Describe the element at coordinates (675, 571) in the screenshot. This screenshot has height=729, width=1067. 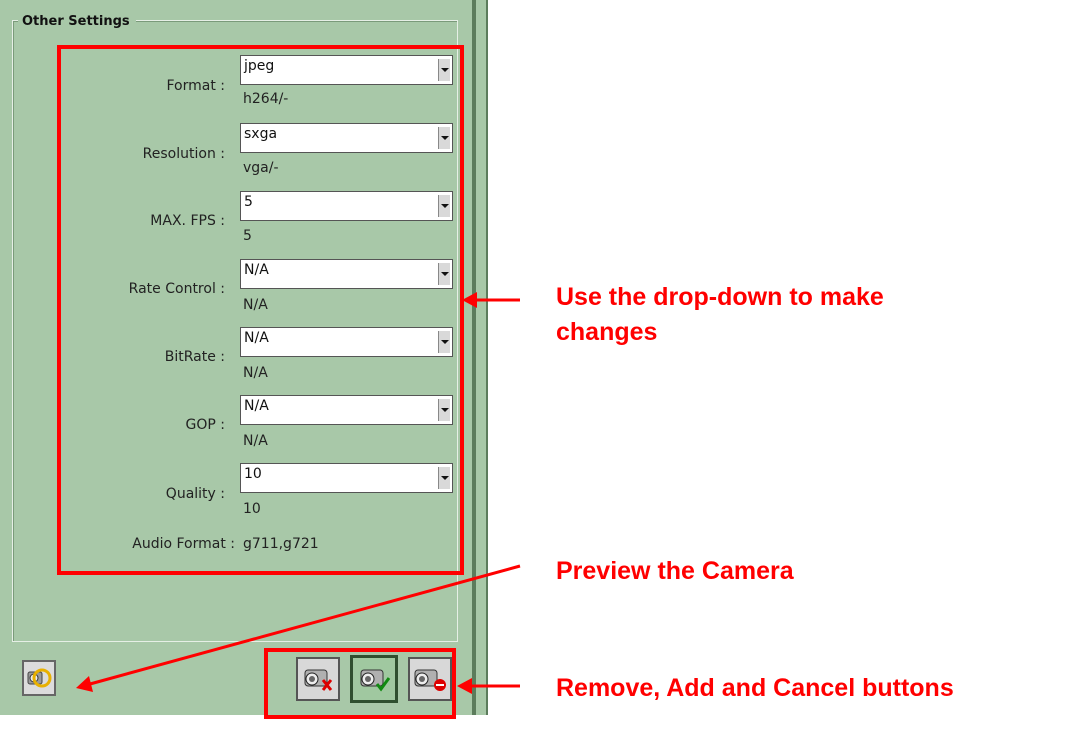
I see `preview-annotation: Preview the Camera` at that location.